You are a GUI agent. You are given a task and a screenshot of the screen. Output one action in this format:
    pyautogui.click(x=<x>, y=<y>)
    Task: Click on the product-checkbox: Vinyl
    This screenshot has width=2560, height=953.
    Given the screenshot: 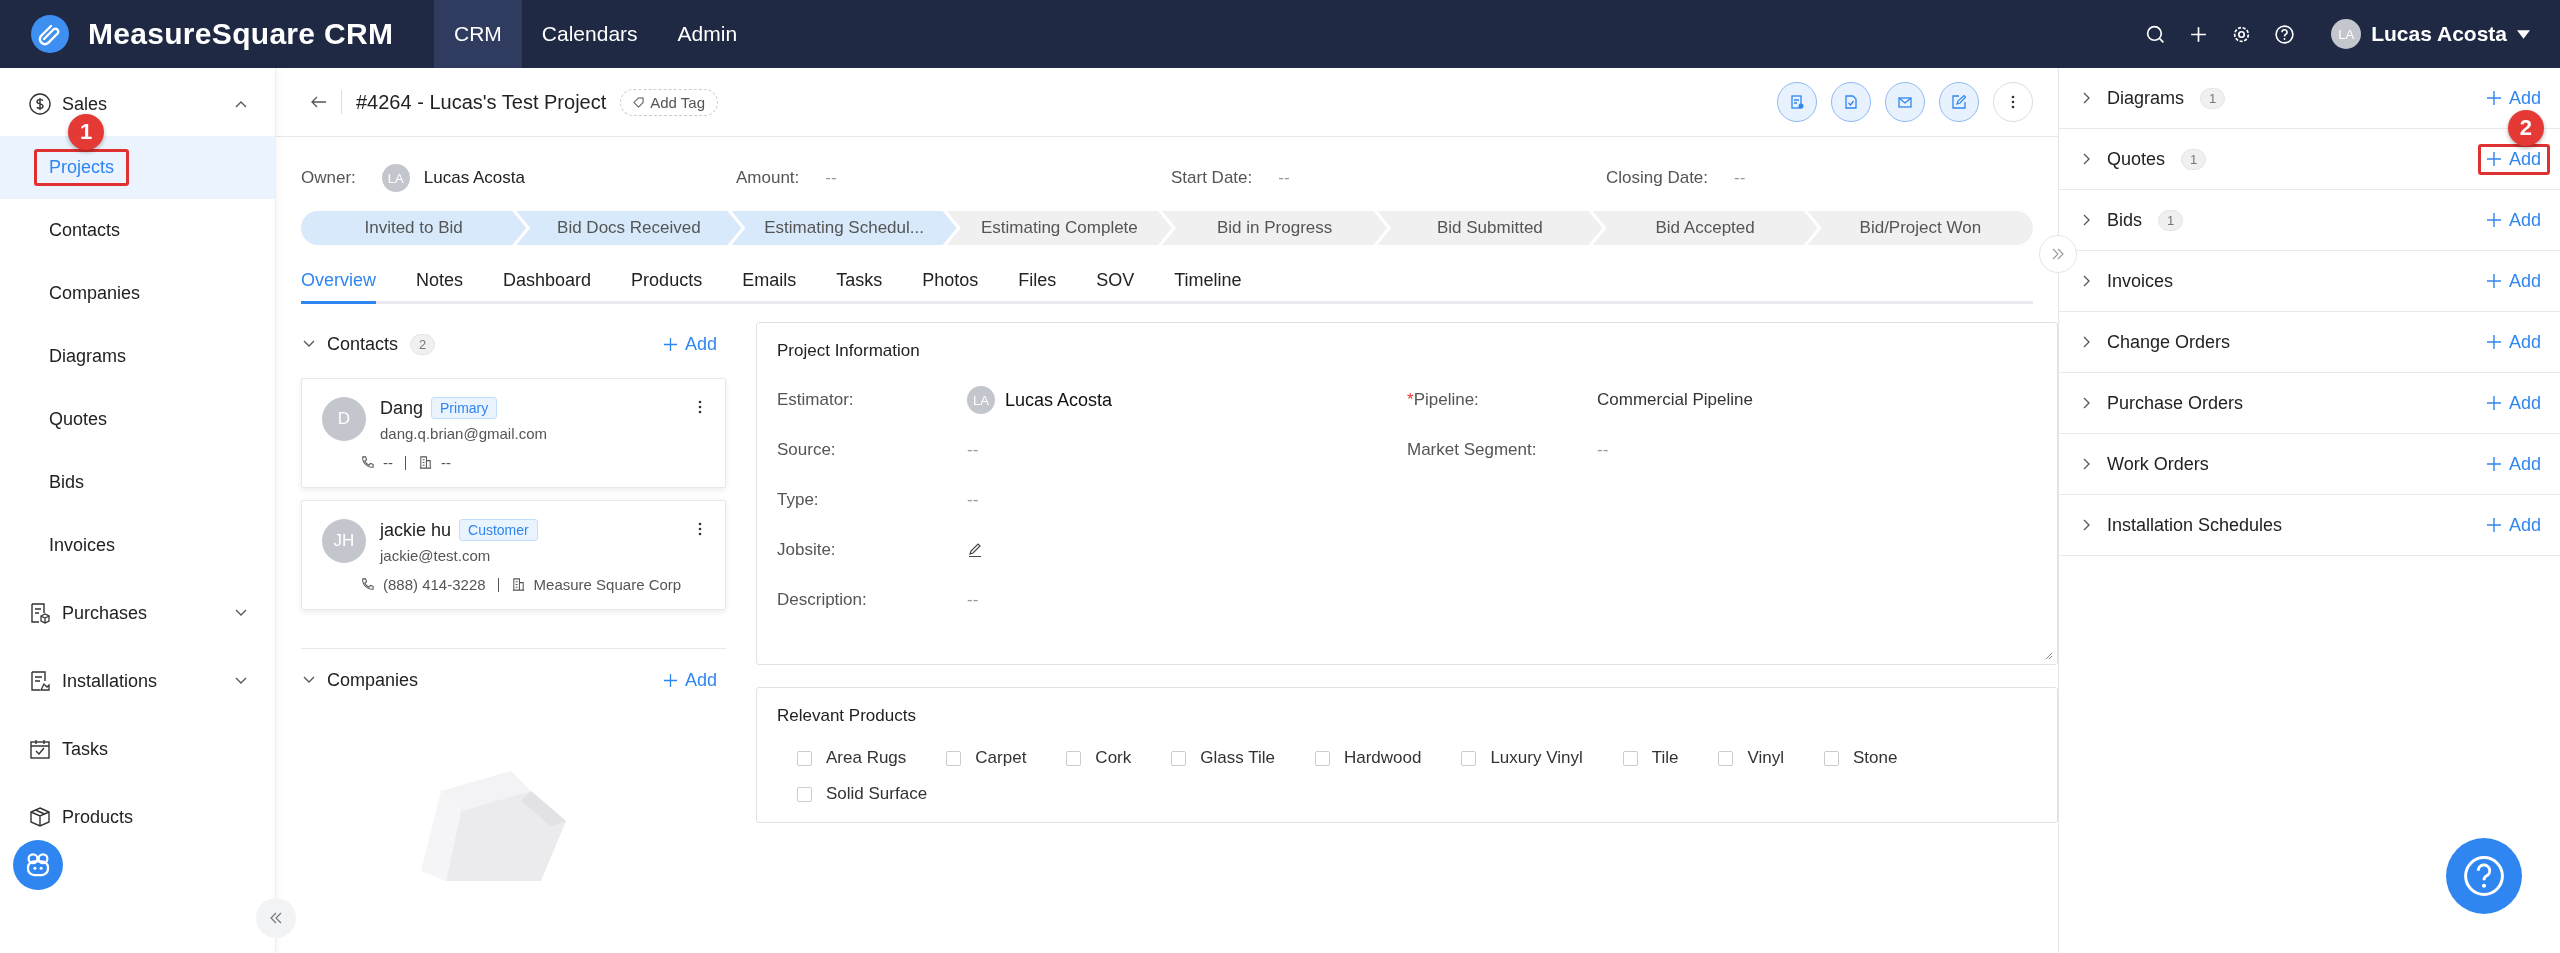 What is the action you would take?
    pyautogui.click(x=1751, y=758)
    